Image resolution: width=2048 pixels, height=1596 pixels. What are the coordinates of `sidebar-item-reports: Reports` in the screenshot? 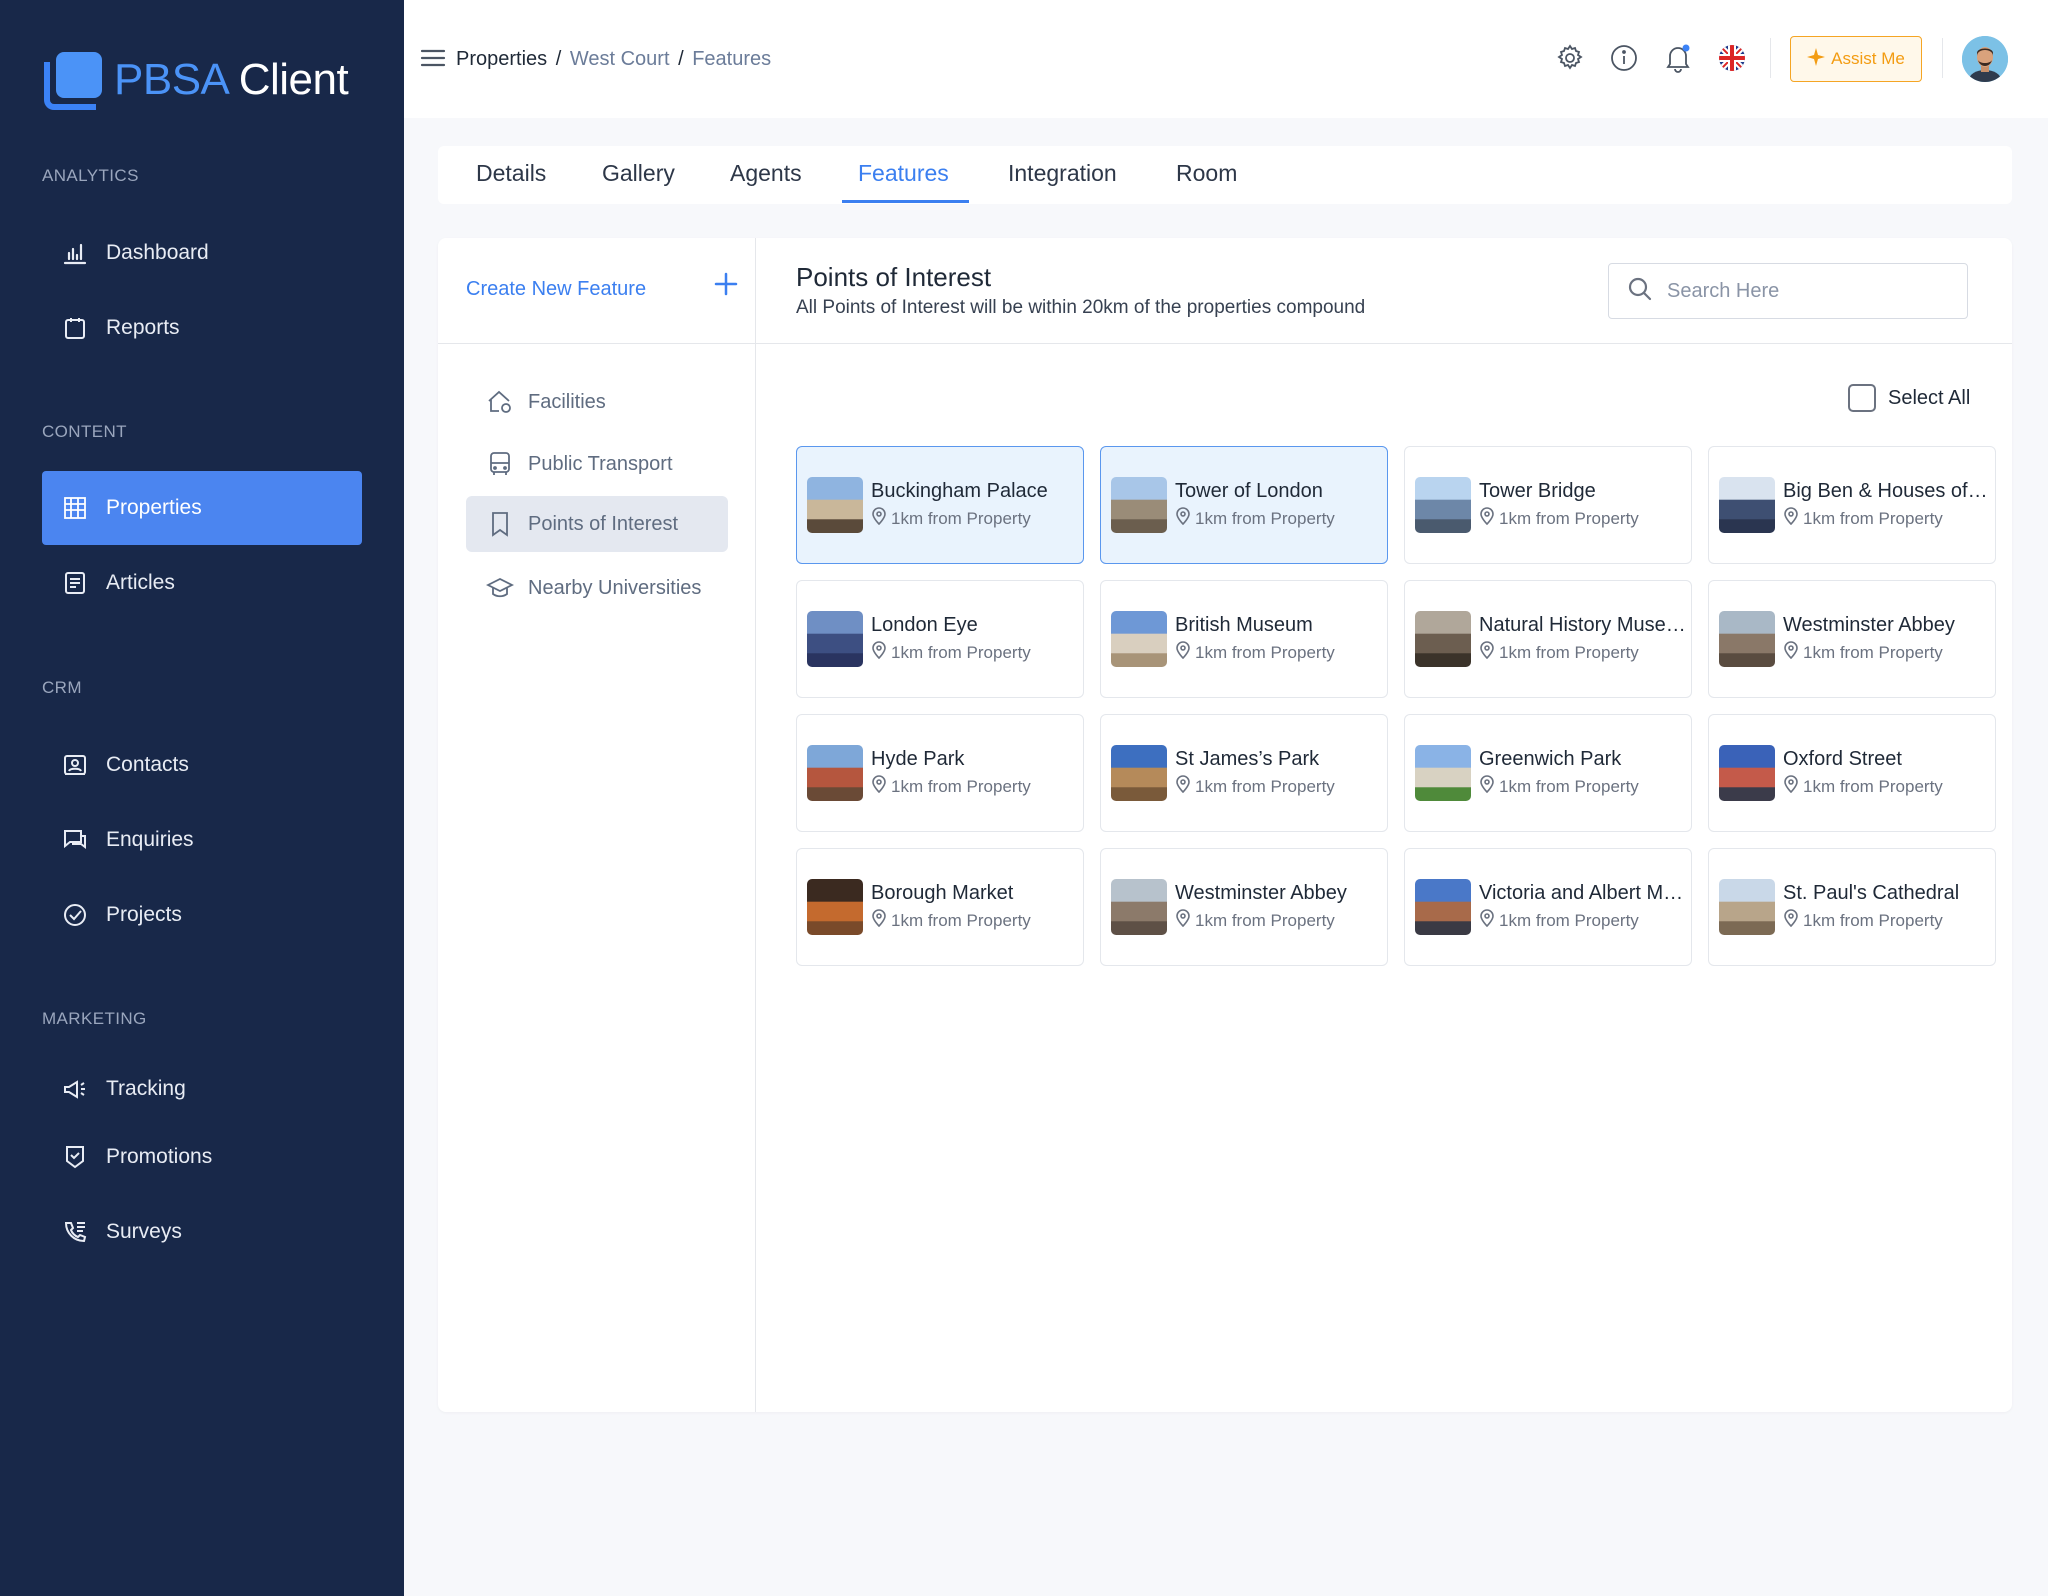 It's located at (202, 328).